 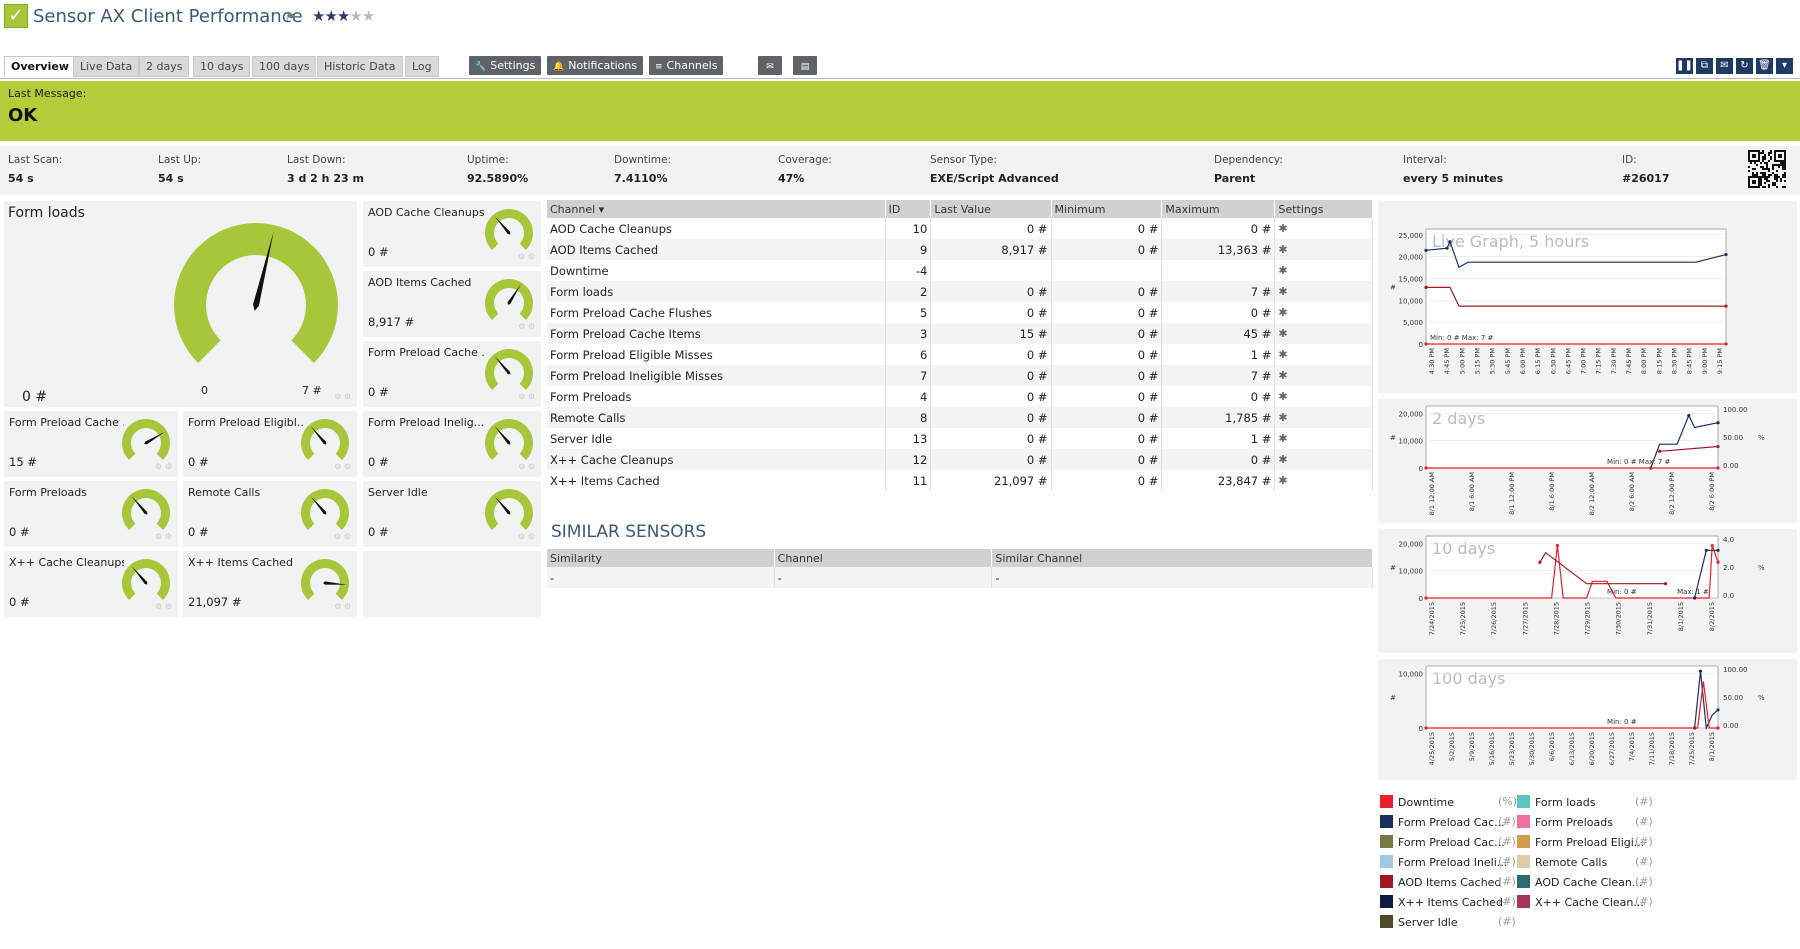 What do you see at coordinates (422, 66) in the screenshot?
I see `tab-log: Log` at bounding box center [422, 66].